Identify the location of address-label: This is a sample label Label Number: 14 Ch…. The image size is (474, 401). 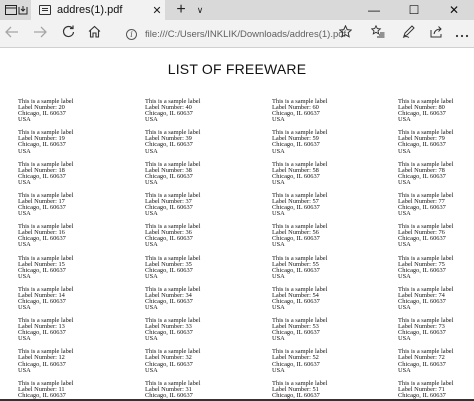
(45, 299).